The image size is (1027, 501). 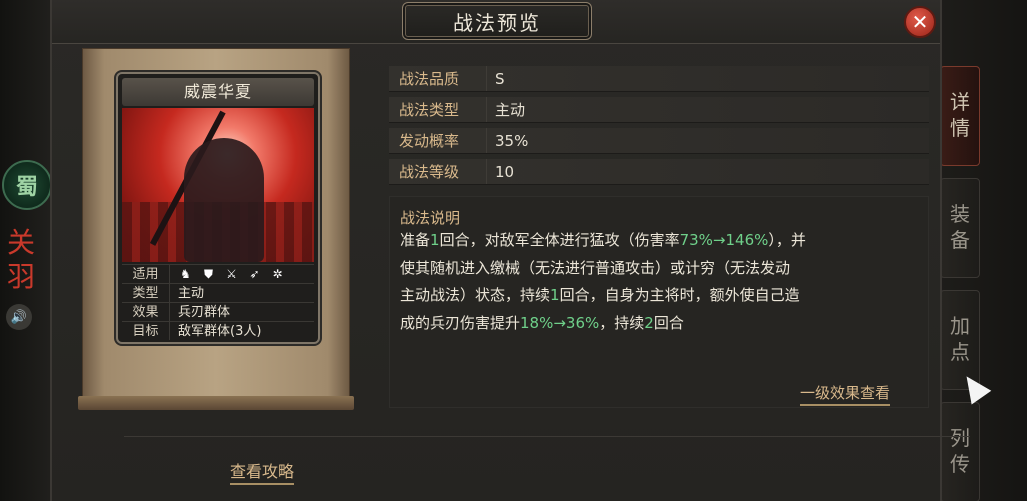 What do you see at coordinates (659, 141) in the screenshot?
I see `stat-row-probability: 发动概率 35%` at bounding box center [659, 141].